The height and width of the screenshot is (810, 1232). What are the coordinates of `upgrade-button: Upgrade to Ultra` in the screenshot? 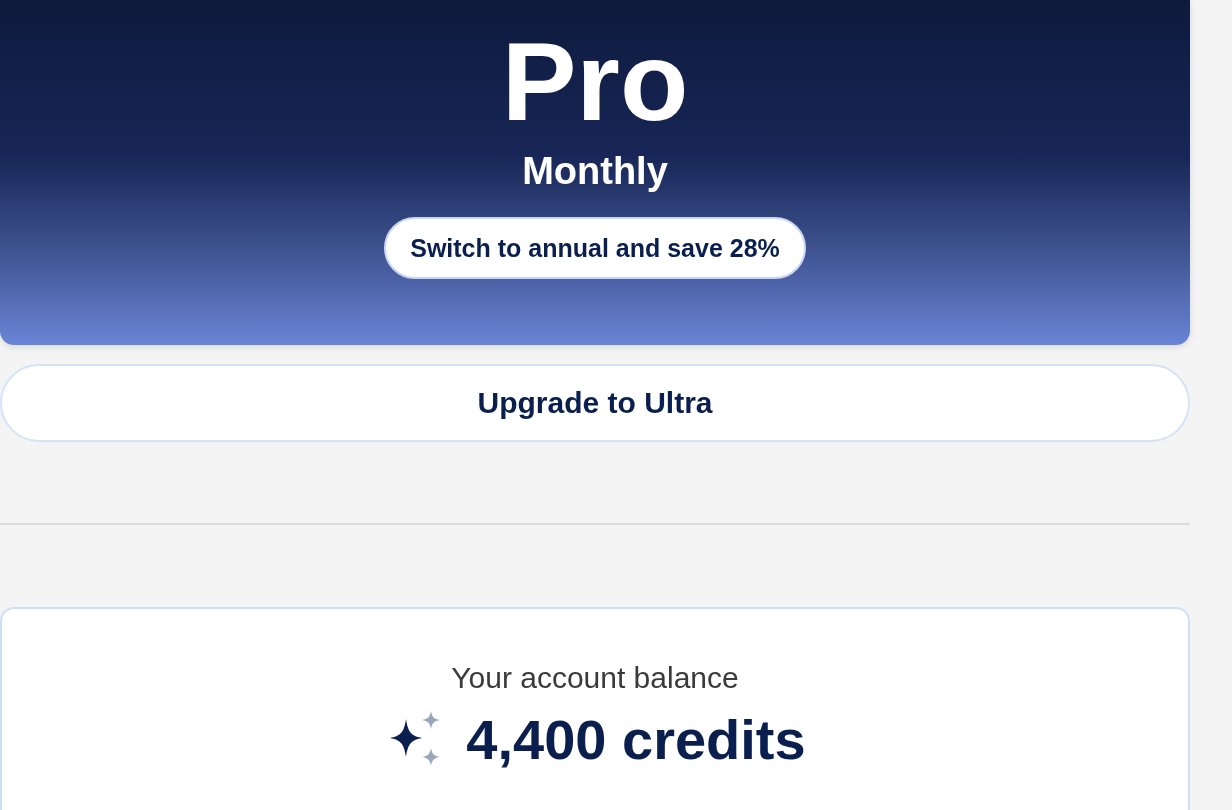 It's located at (595, 403).